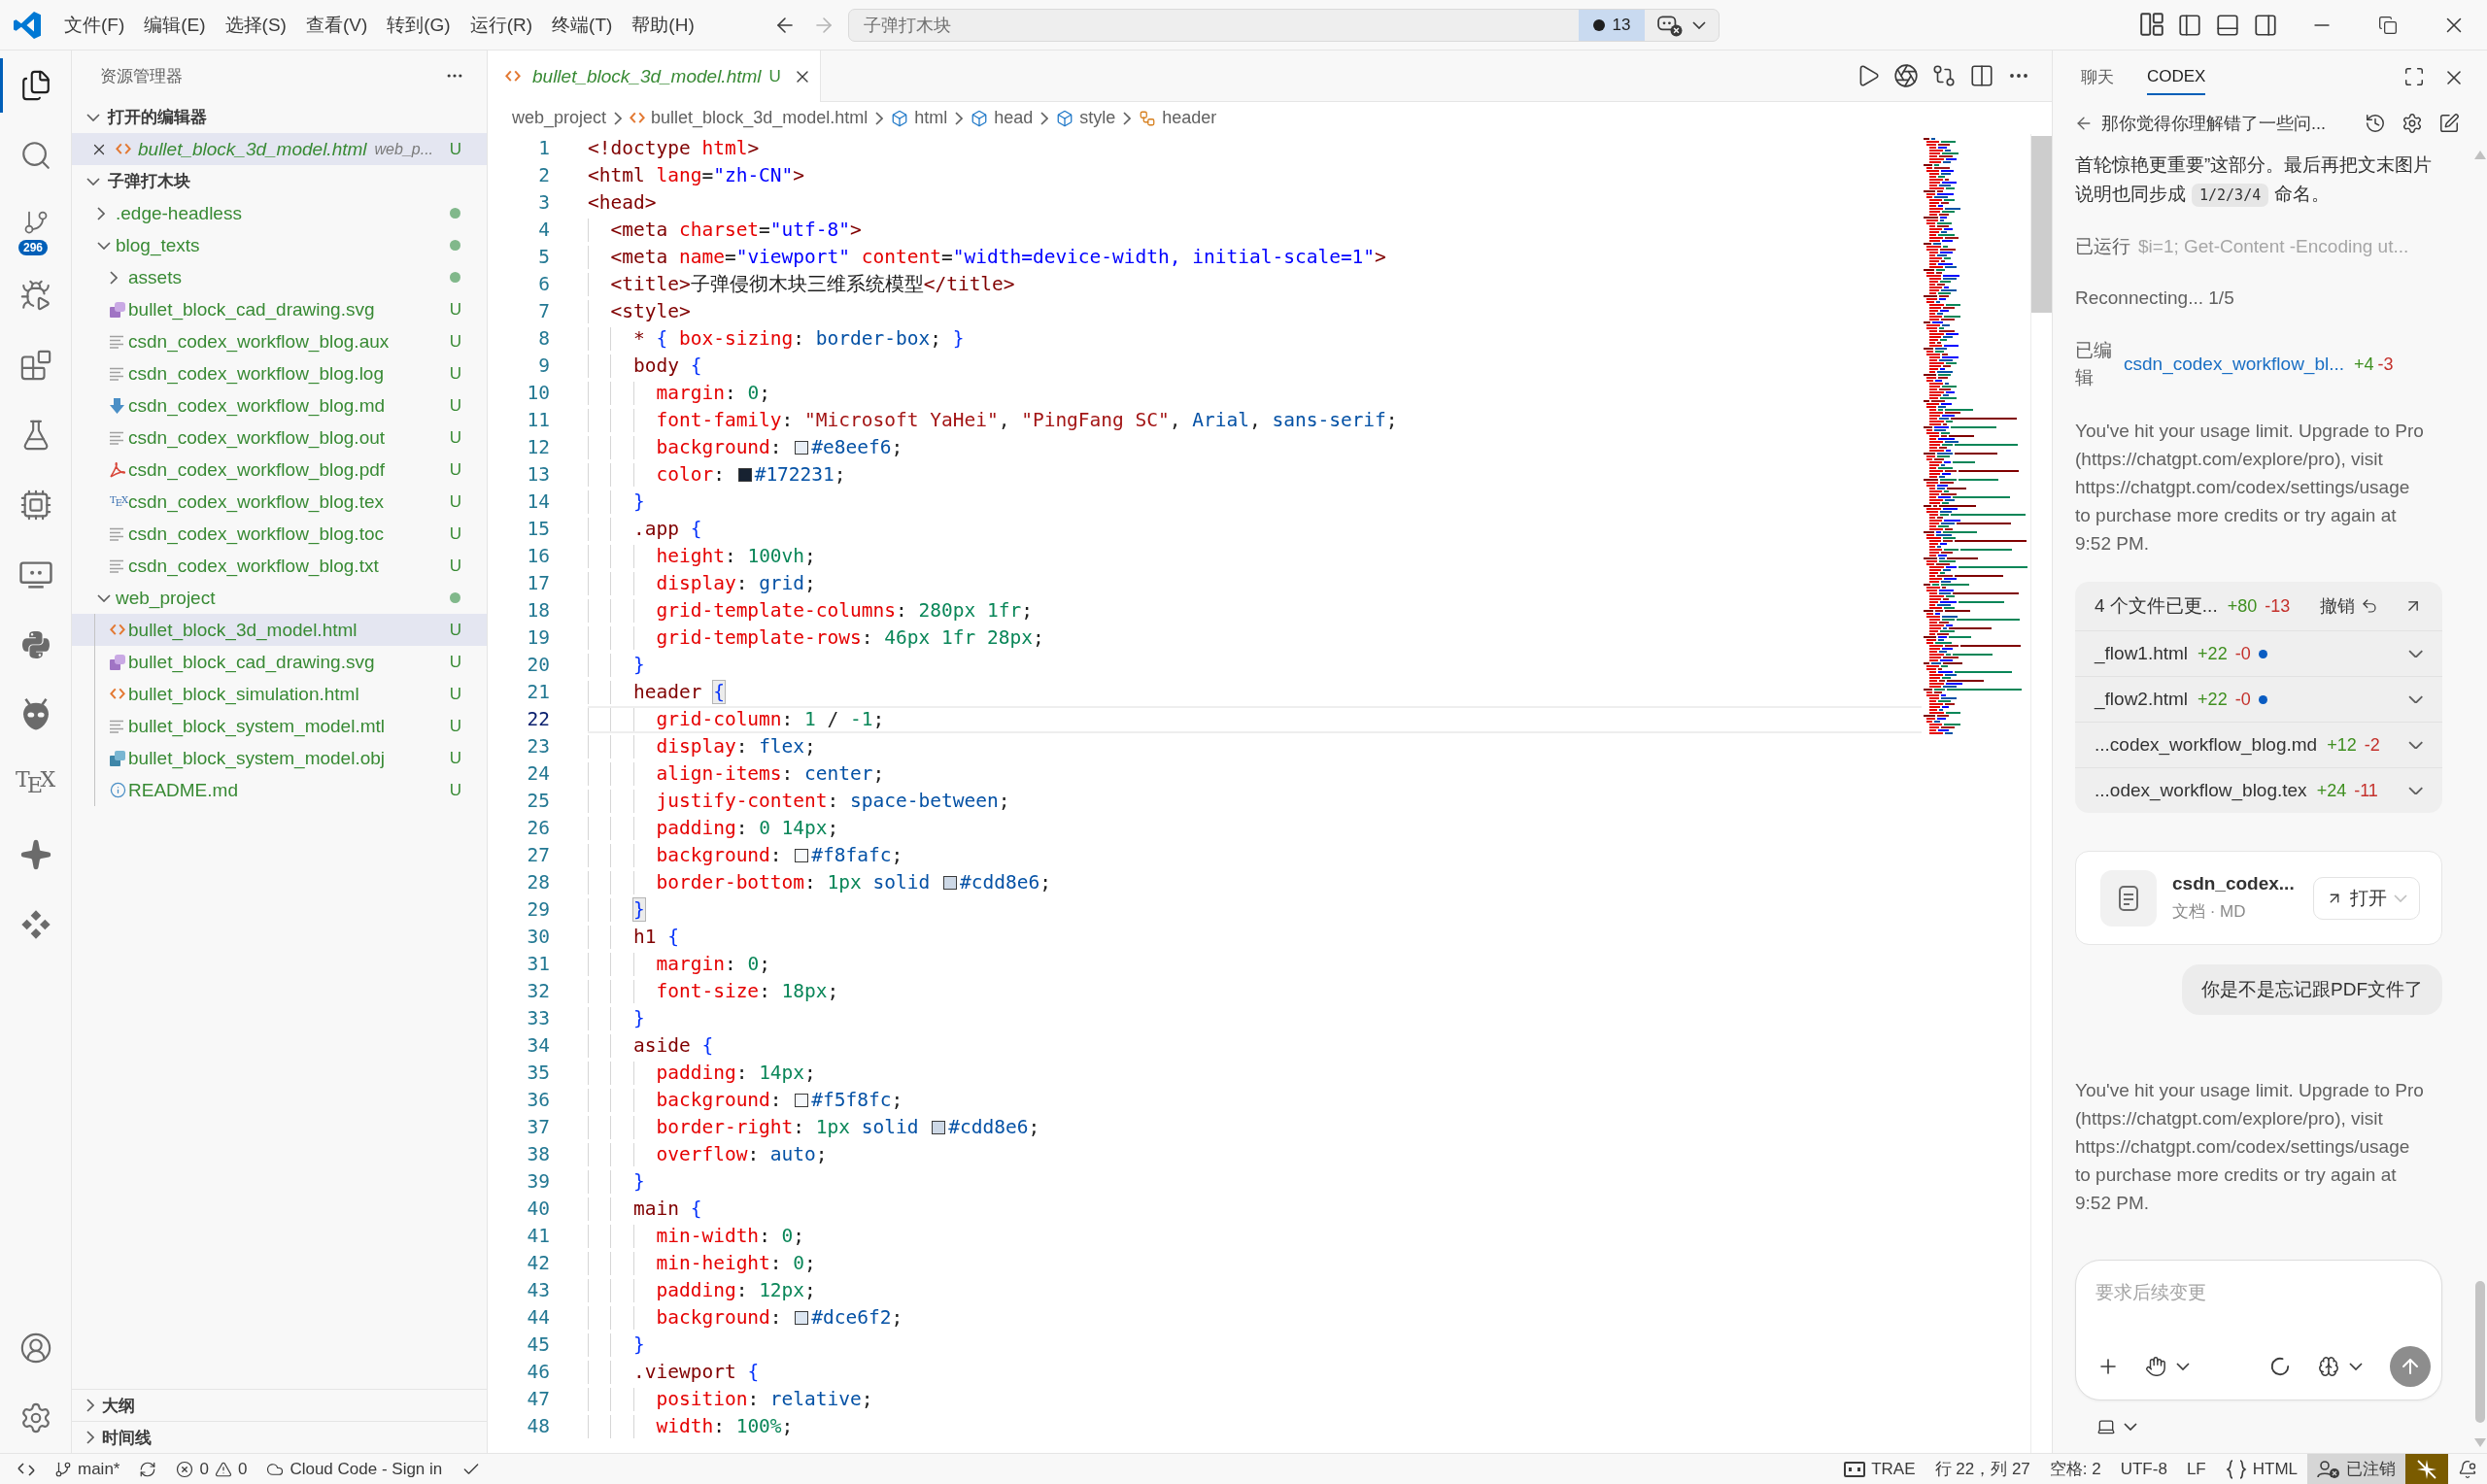 The width and height of the screenshot is (2487, 1484). What do you see at coordinates (279, 630) in the screenshot?
I see `tree-item: bullet_block_3d_model.html U` at bounding box center [279, 630].